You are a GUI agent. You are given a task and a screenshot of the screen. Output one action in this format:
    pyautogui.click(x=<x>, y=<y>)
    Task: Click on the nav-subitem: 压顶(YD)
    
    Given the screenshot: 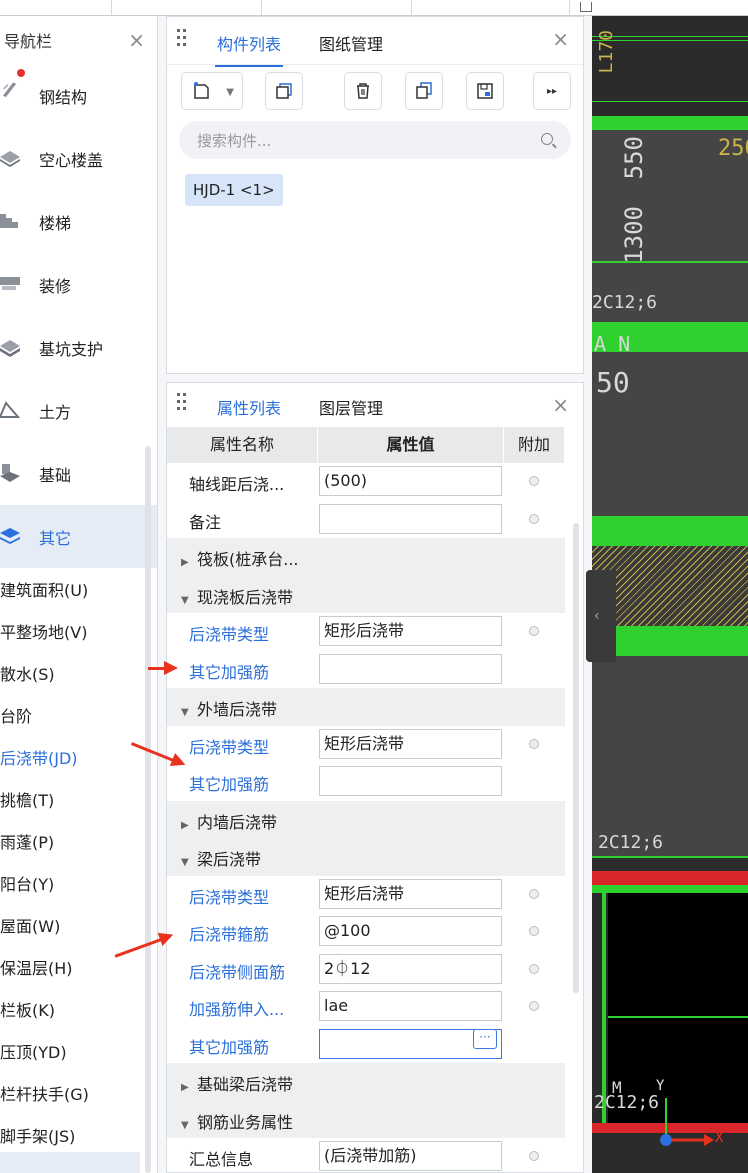 What is the action you would take?
    pyautogui.click(x=78, y=1051)
    